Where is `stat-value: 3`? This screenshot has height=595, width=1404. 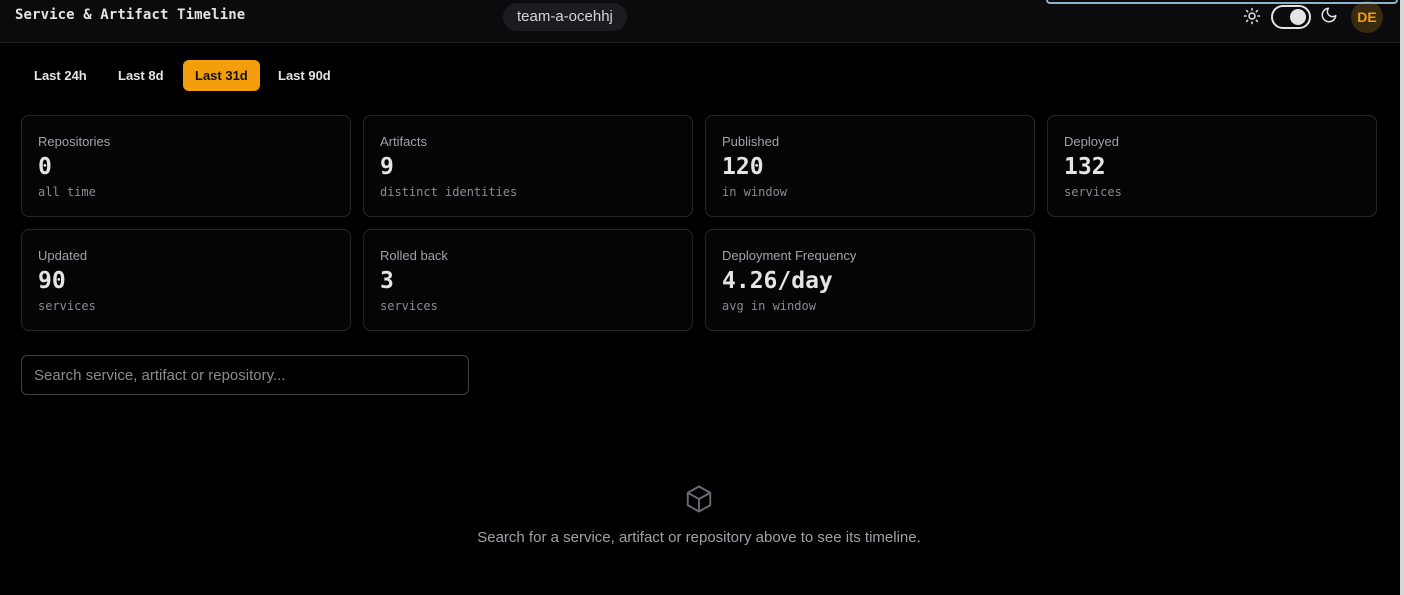 stat-value: 3 is located at coordinates (387, 281).